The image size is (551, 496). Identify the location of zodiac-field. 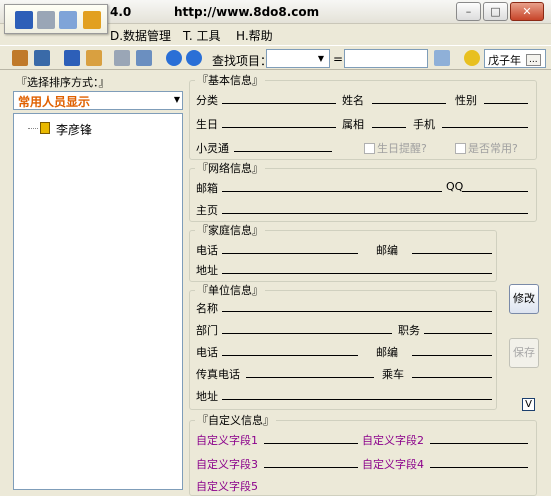
(389, 127).